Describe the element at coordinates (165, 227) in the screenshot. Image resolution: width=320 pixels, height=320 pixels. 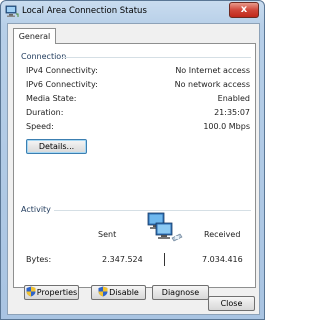
I see `network-computers-icon` at that location.